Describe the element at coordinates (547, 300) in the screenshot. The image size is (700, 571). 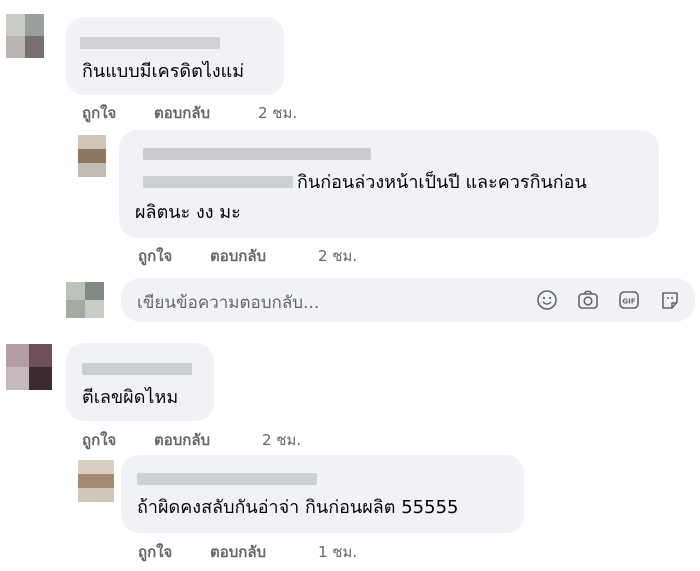
I see `smile-icon` at that location.